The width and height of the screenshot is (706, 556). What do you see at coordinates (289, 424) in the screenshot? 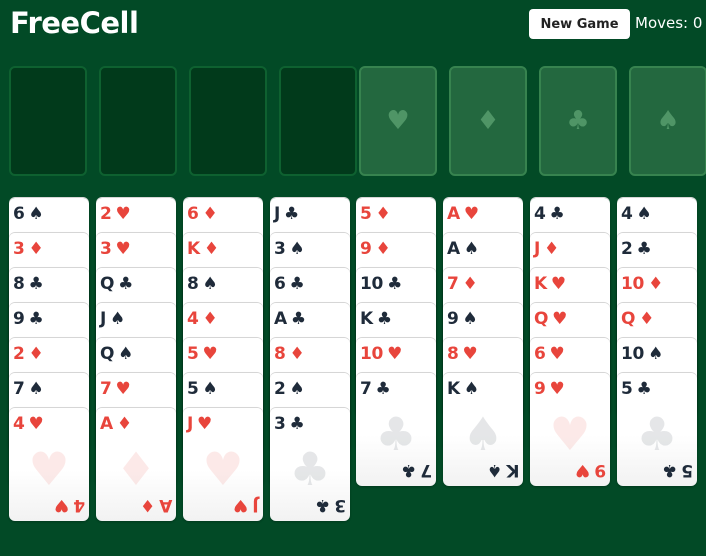
I see `card-corner: 3 ♣` at bounding box center [289, 424].